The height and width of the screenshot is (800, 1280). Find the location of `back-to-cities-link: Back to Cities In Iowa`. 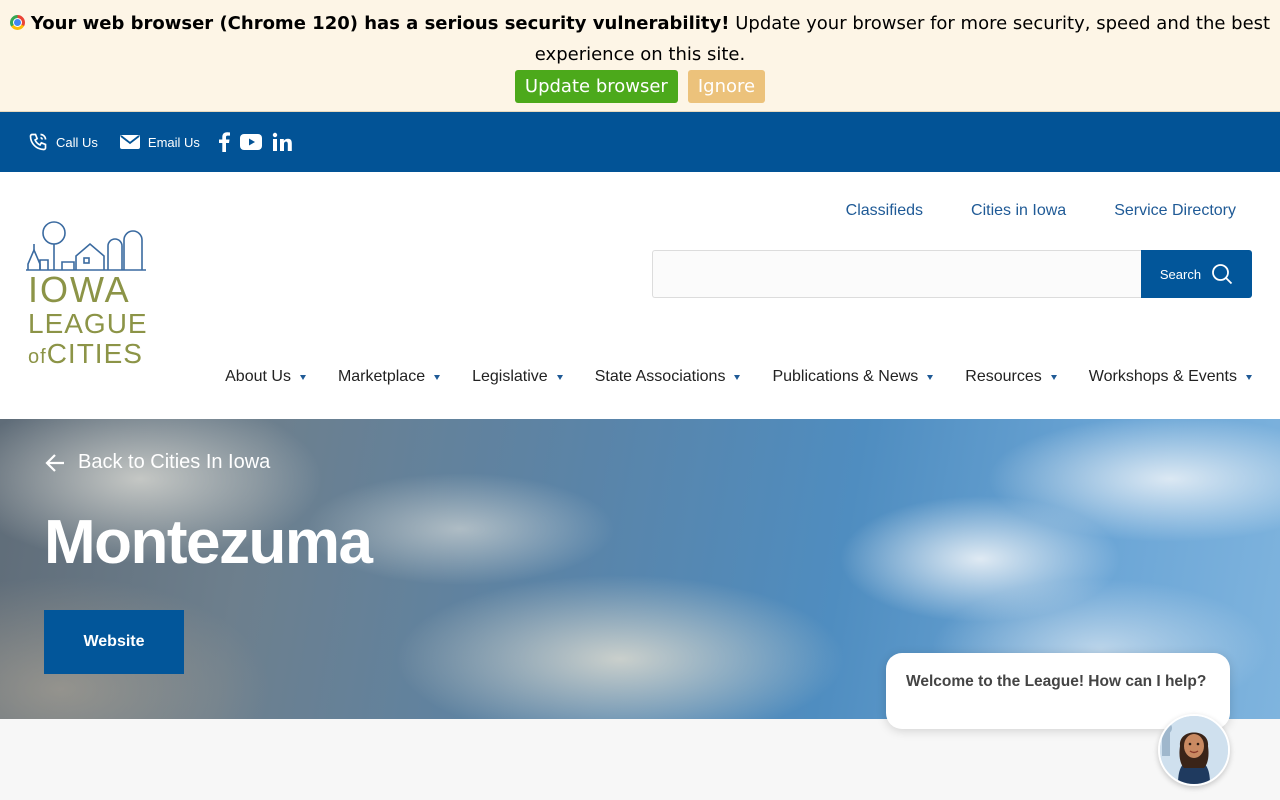

back-to-cities-link: Back to Cities In Iowa is located at coordinates (157, 462).